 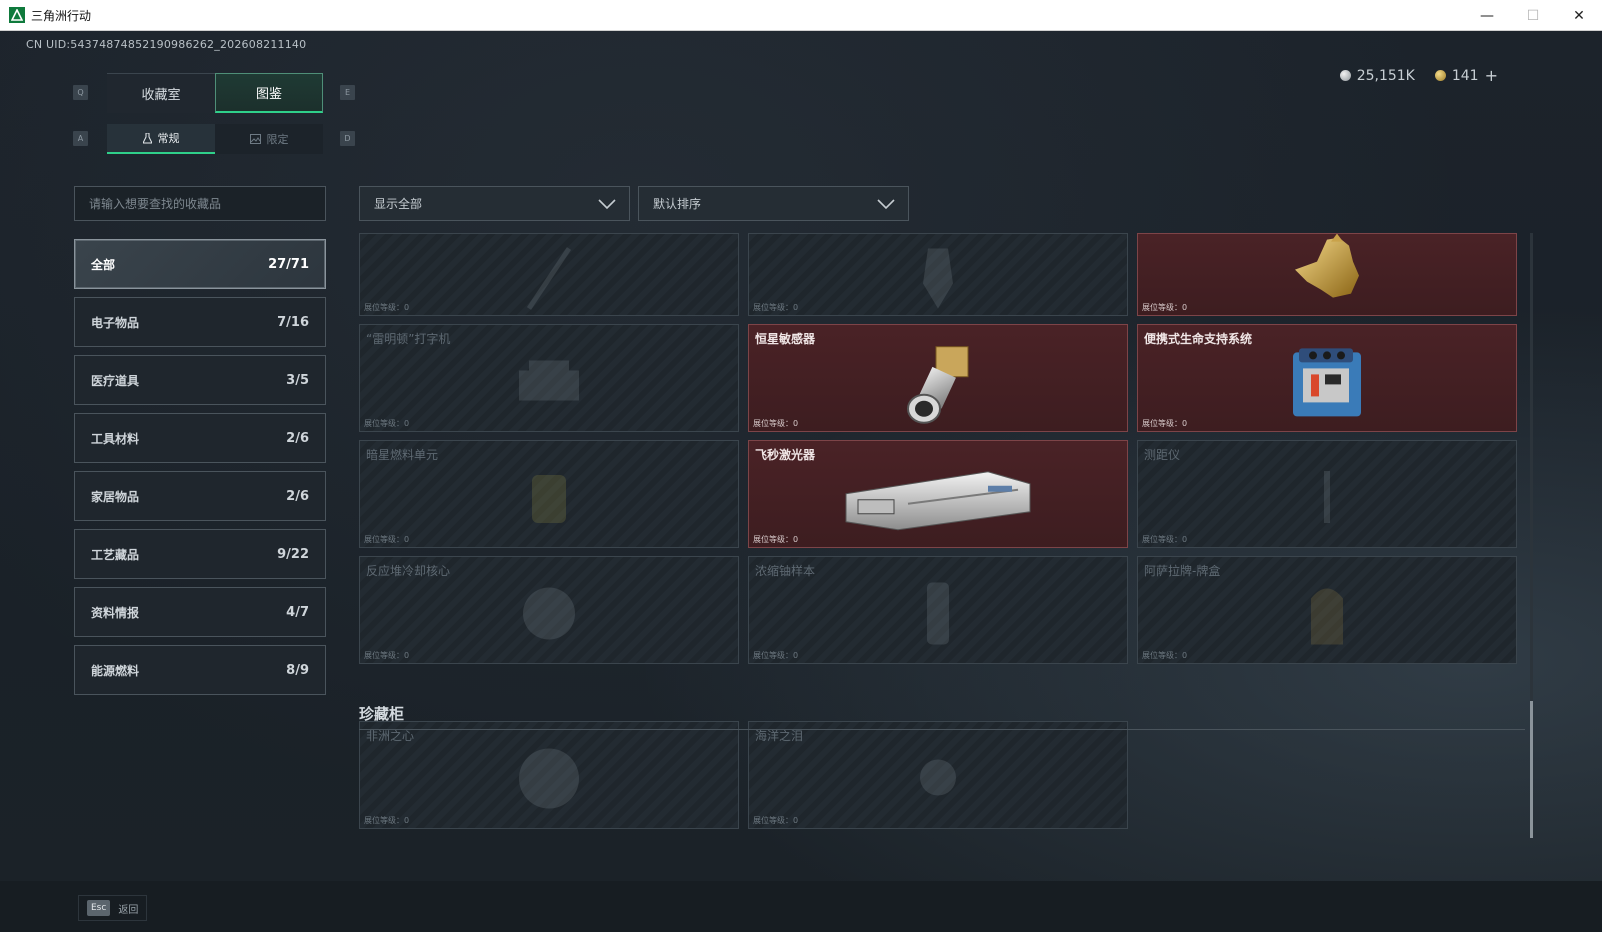 What do you see at coordinates (549, 278) in the screenshot?
I see `item-silhouette-icon` at bounding box center [549, 278].